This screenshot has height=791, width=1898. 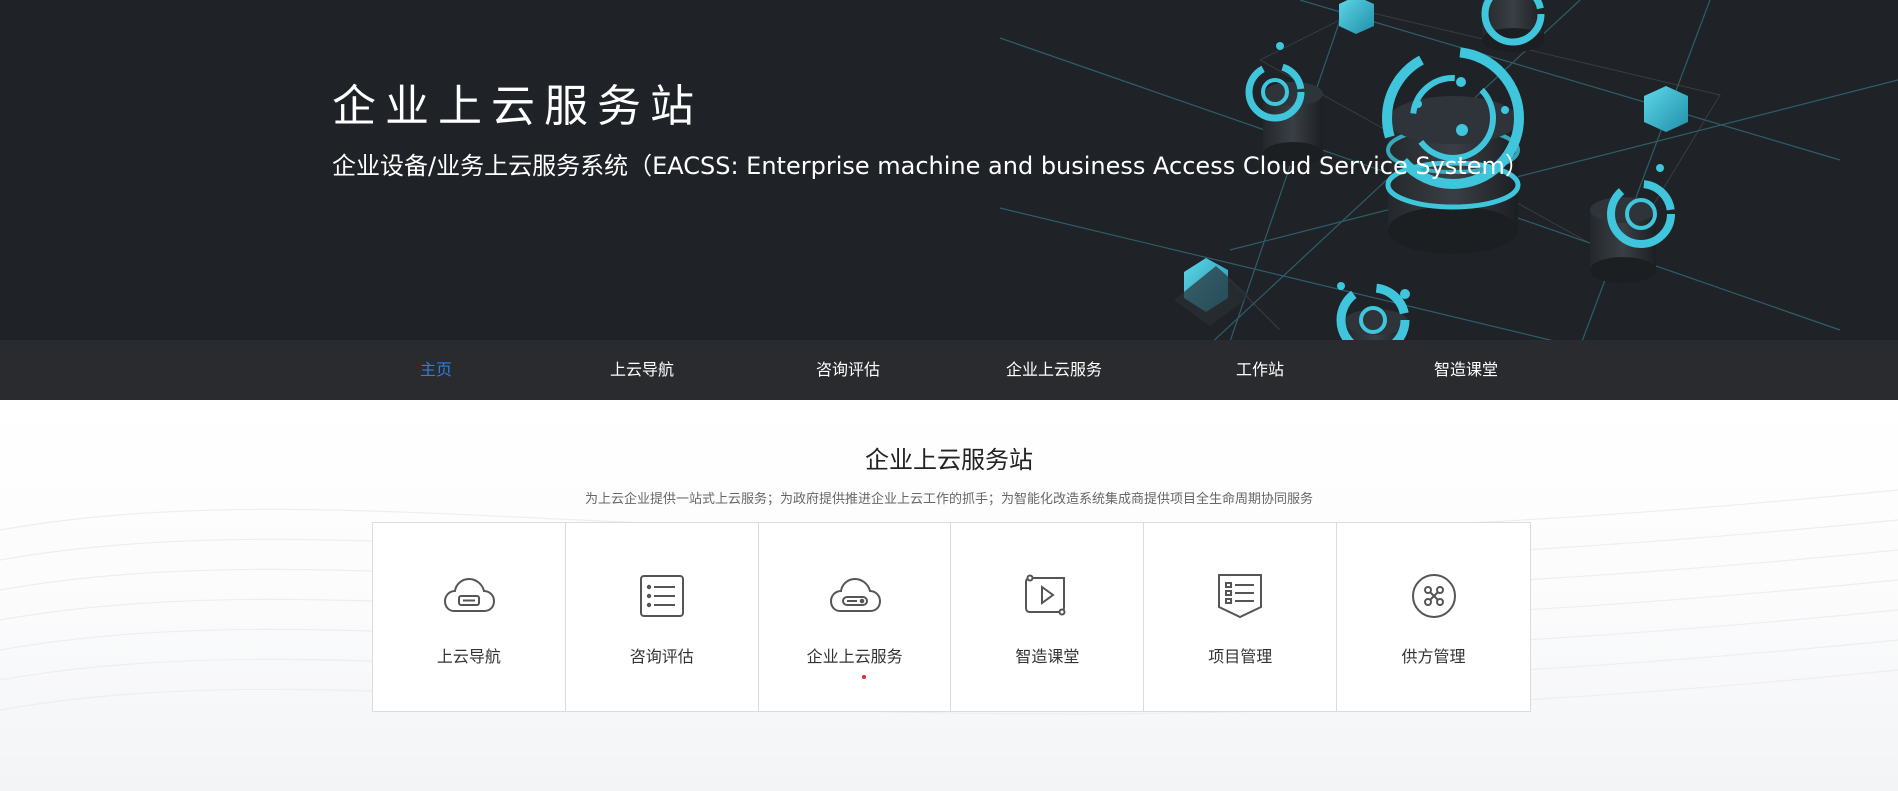 What do you see at coordinates (863, 677) in the screenshot?
I see `active-indicator-dot` at bounding box center [863, 677].